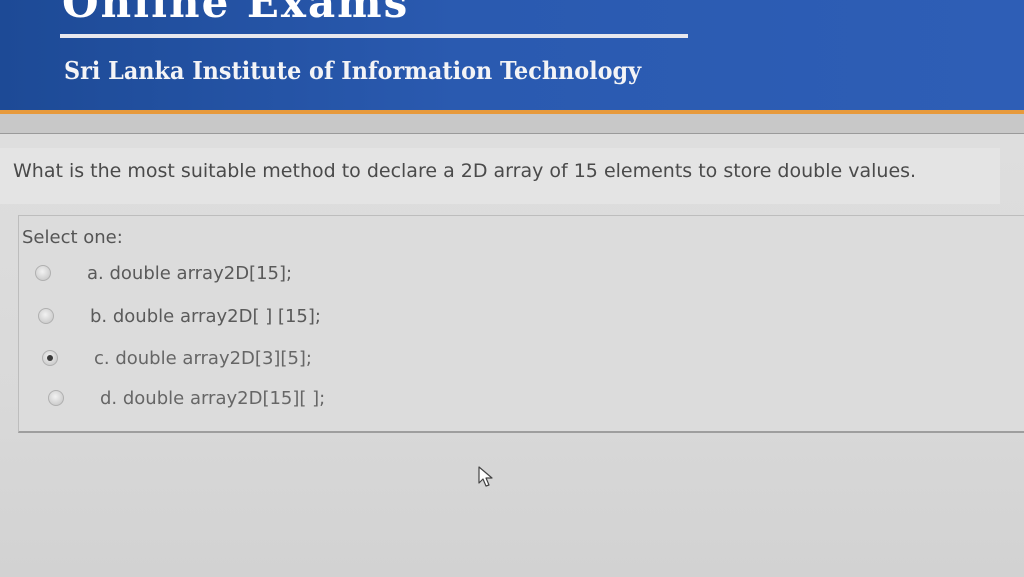 Image resolution: width=1024 pixels, height=577 pixels. What do you see at coordinates (56, 398) in the screenshot?
I see `radio-option-d` at bounding box center [56, 398].